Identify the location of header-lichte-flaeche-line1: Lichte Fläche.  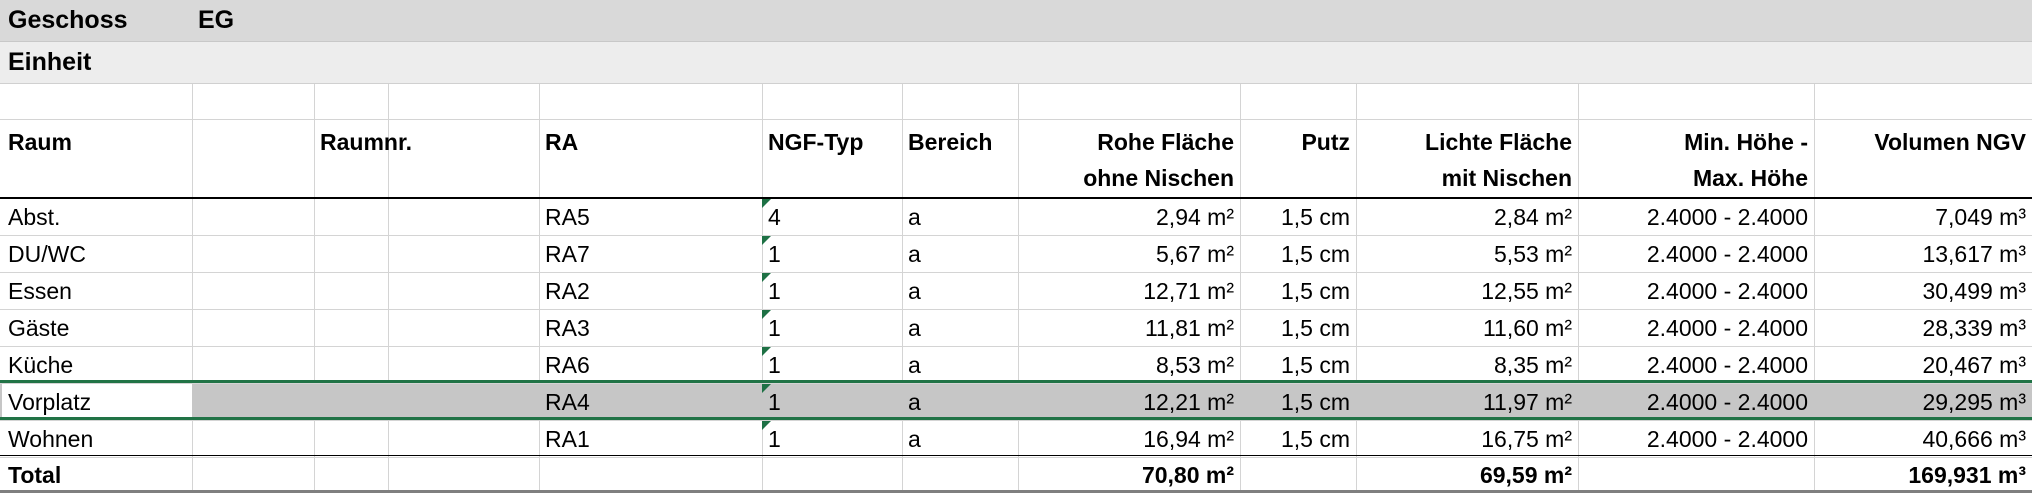
(1467, 142).